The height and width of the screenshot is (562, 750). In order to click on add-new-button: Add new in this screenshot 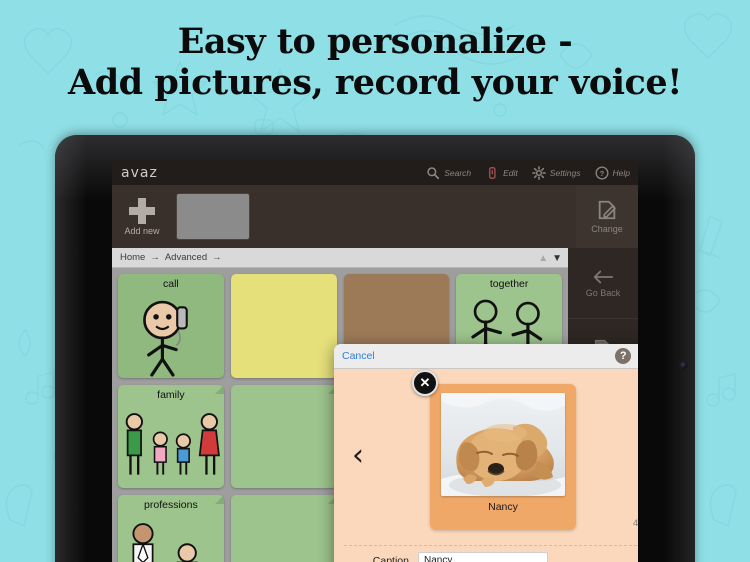, I will do `click(142, 216)`.